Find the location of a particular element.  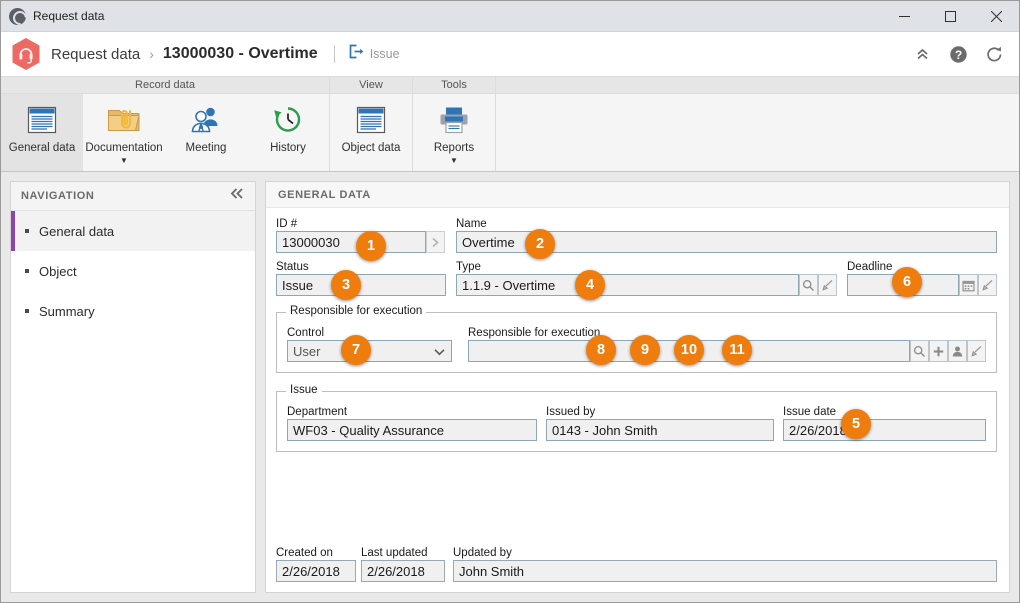

collapse-chevrons-icon is located at coordinates (922, 54).